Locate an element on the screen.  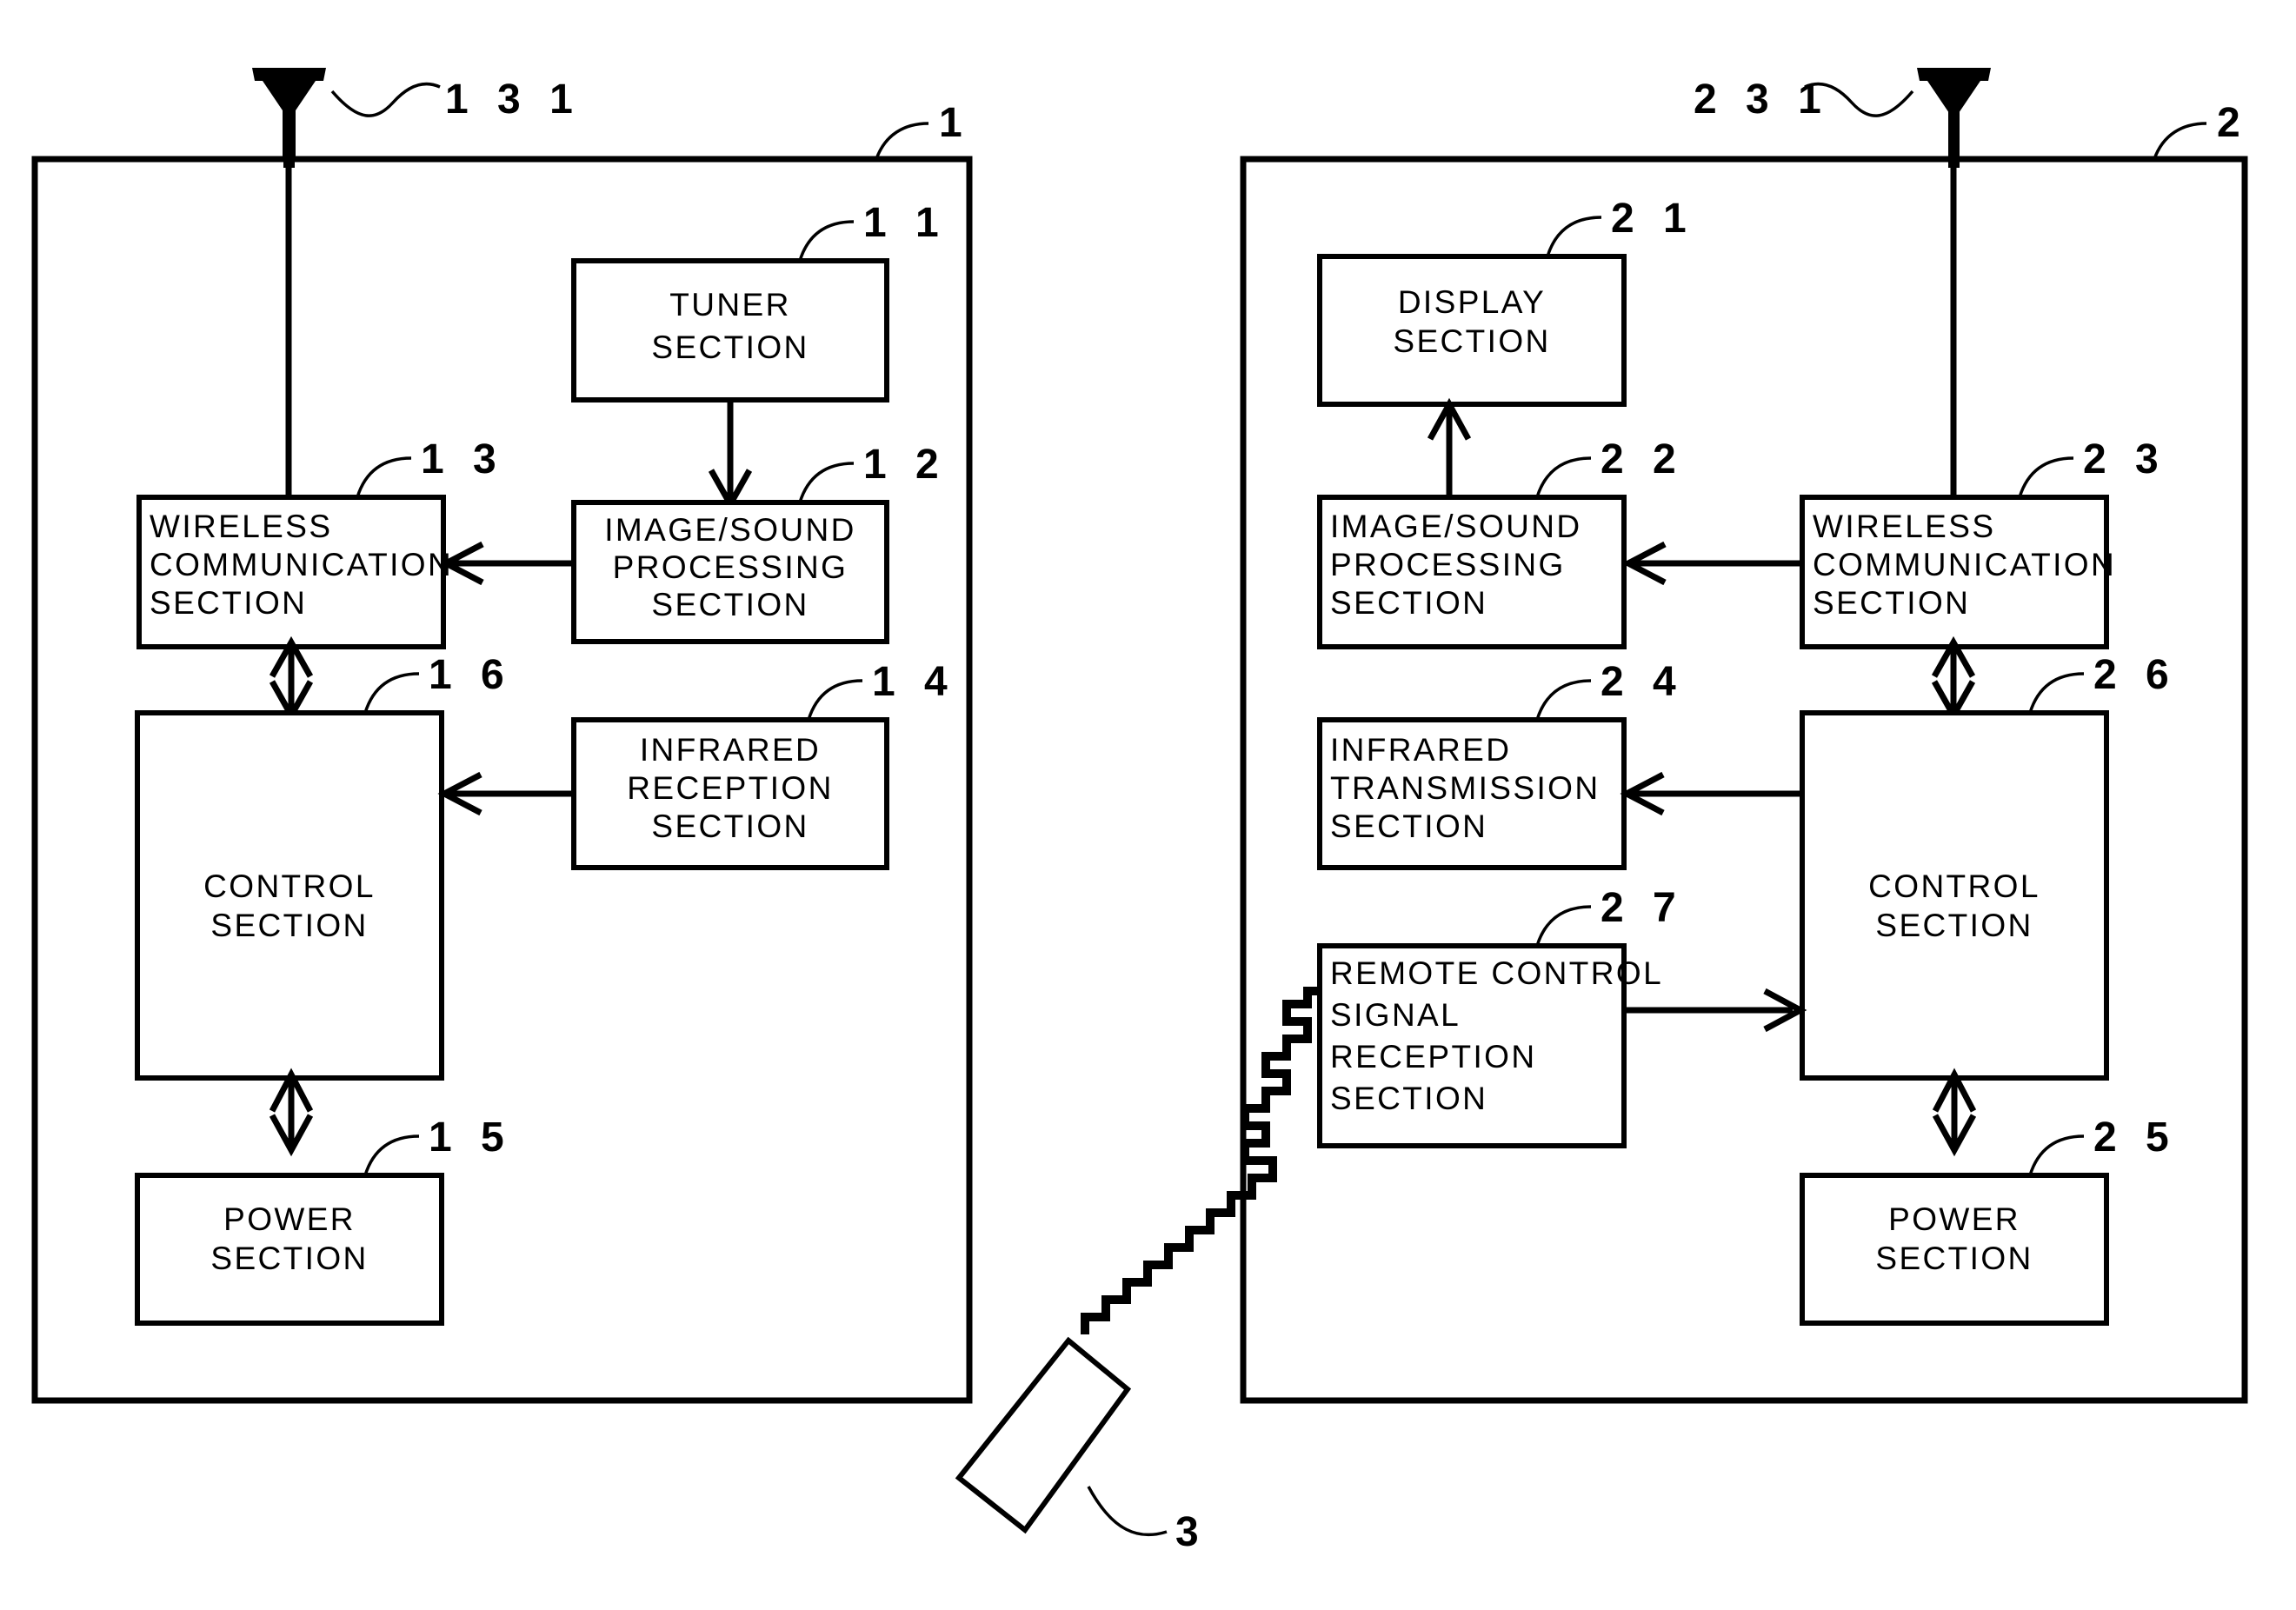
display-line2: SECTION is located at coordinates (1471, 341).